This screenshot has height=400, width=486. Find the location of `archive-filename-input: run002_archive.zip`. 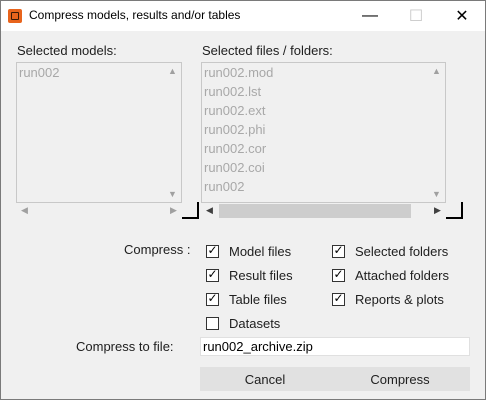

archive-filename-input: run002_archive.zip is located at coordinates (335, 346).